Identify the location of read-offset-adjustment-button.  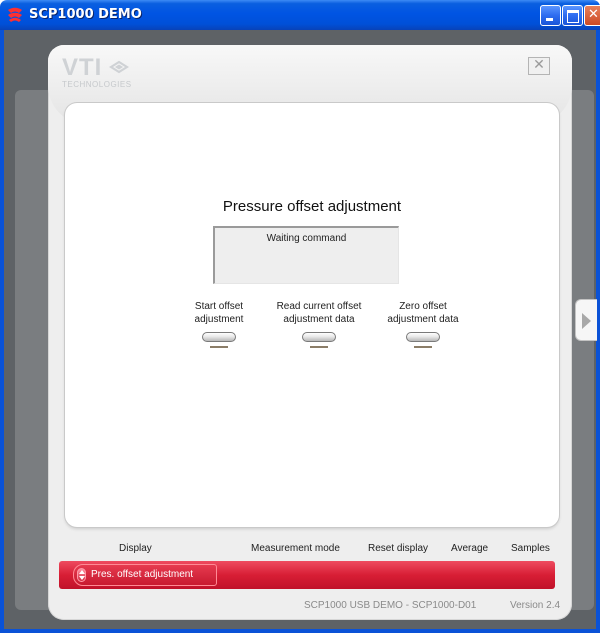
(319, 337).